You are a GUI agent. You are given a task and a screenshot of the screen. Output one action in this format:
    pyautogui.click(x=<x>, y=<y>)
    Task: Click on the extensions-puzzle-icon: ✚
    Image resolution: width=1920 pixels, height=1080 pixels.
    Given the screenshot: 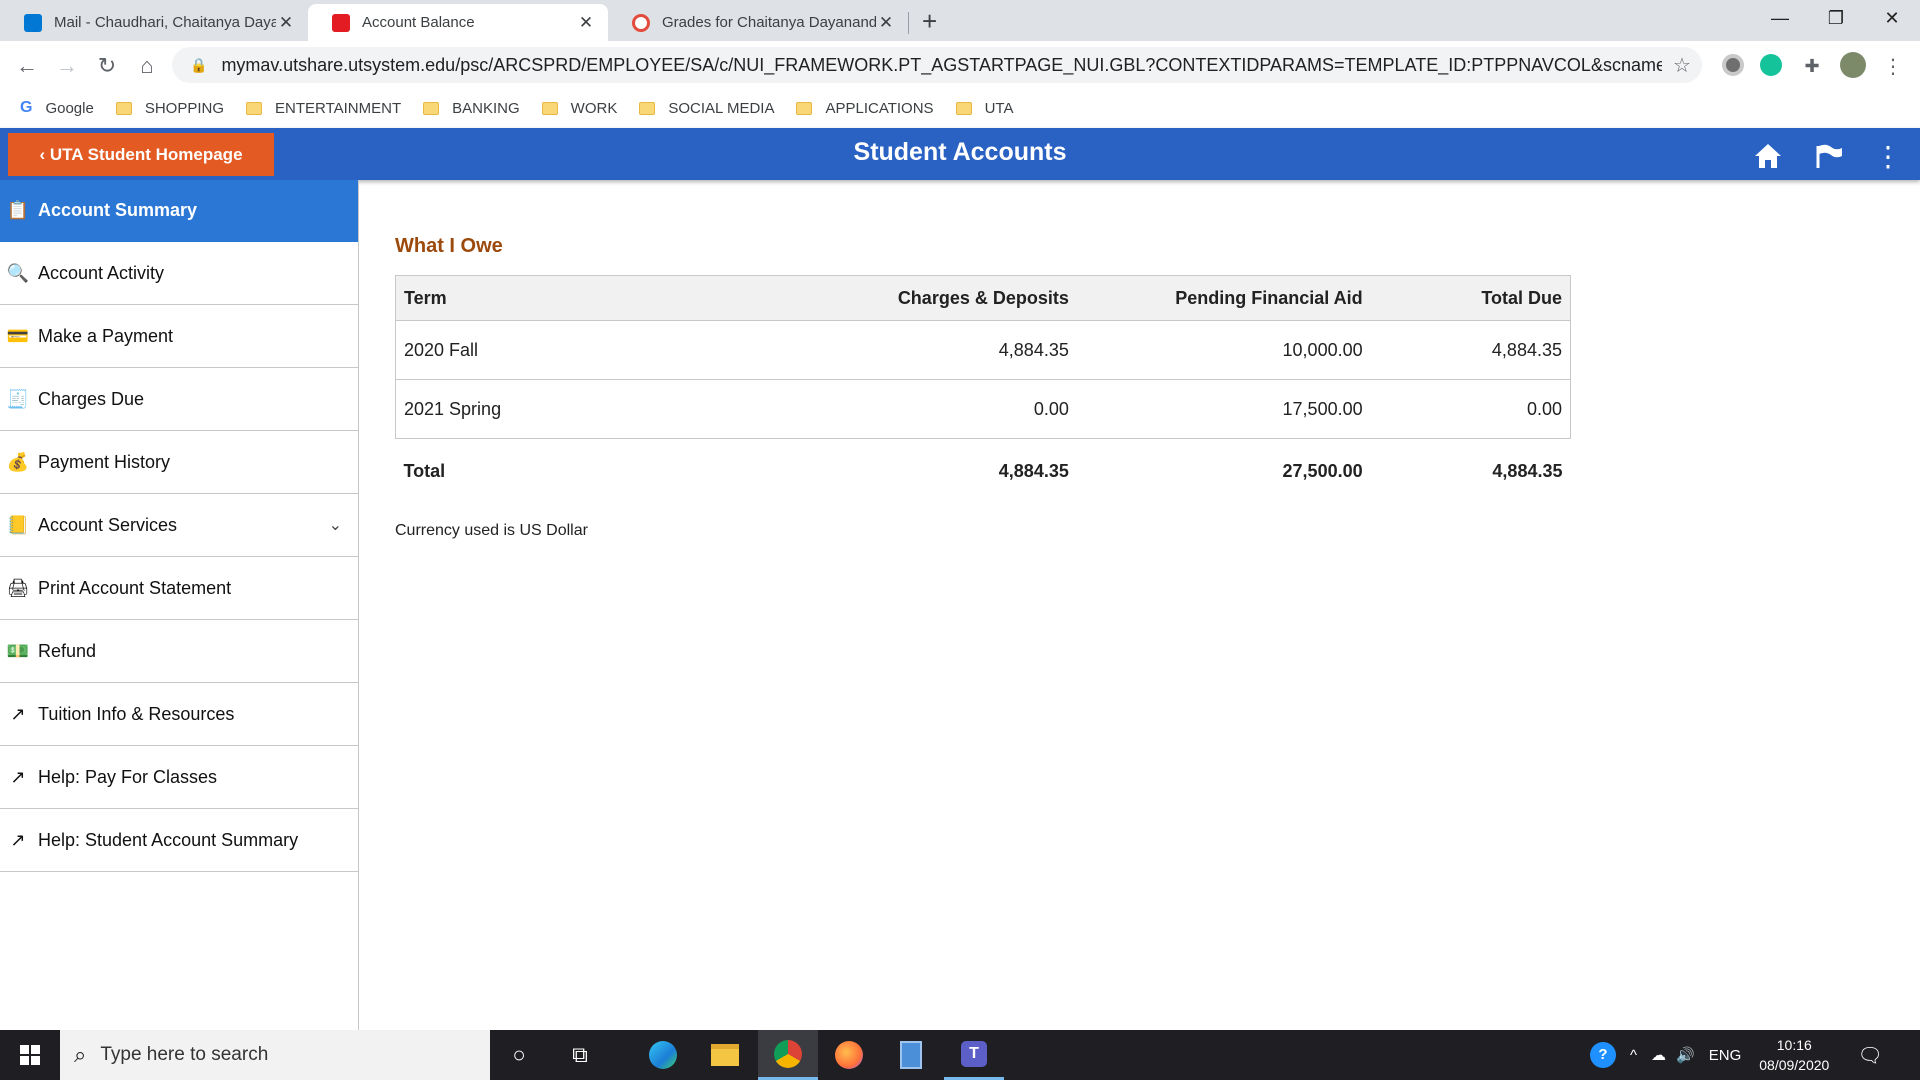 What is the action you would take?
    pyautogui.click(x=1812, y=66)
    